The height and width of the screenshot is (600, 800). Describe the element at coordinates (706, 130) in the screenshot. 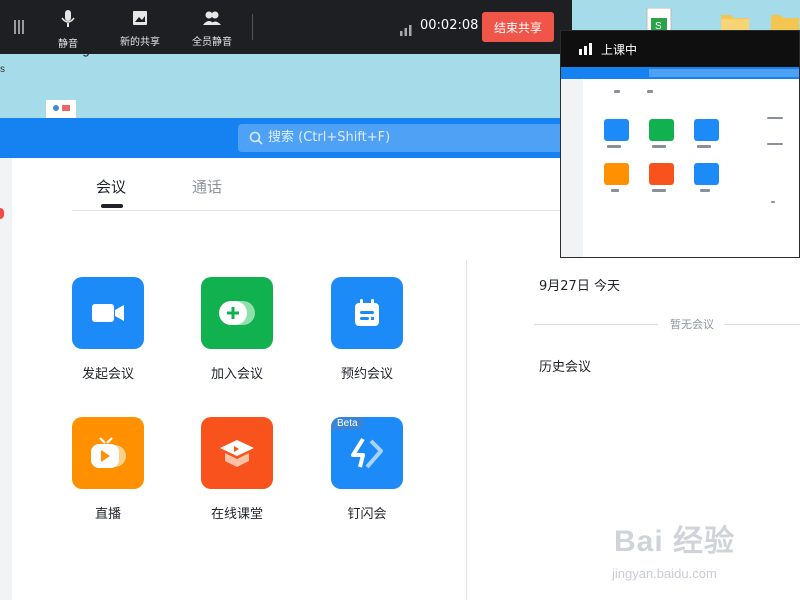

I see `preview-schedule-tile` at that location.